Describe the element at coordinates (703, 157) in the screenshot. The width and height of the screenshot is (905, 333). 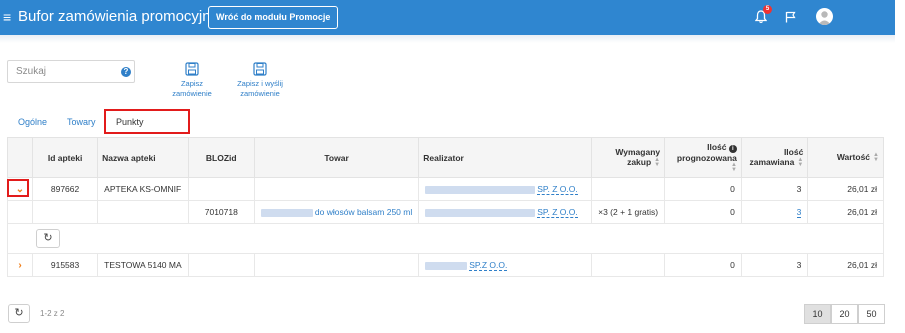
I see `header-forecast: Ilość i prognozowana▲ ▼` at that location.